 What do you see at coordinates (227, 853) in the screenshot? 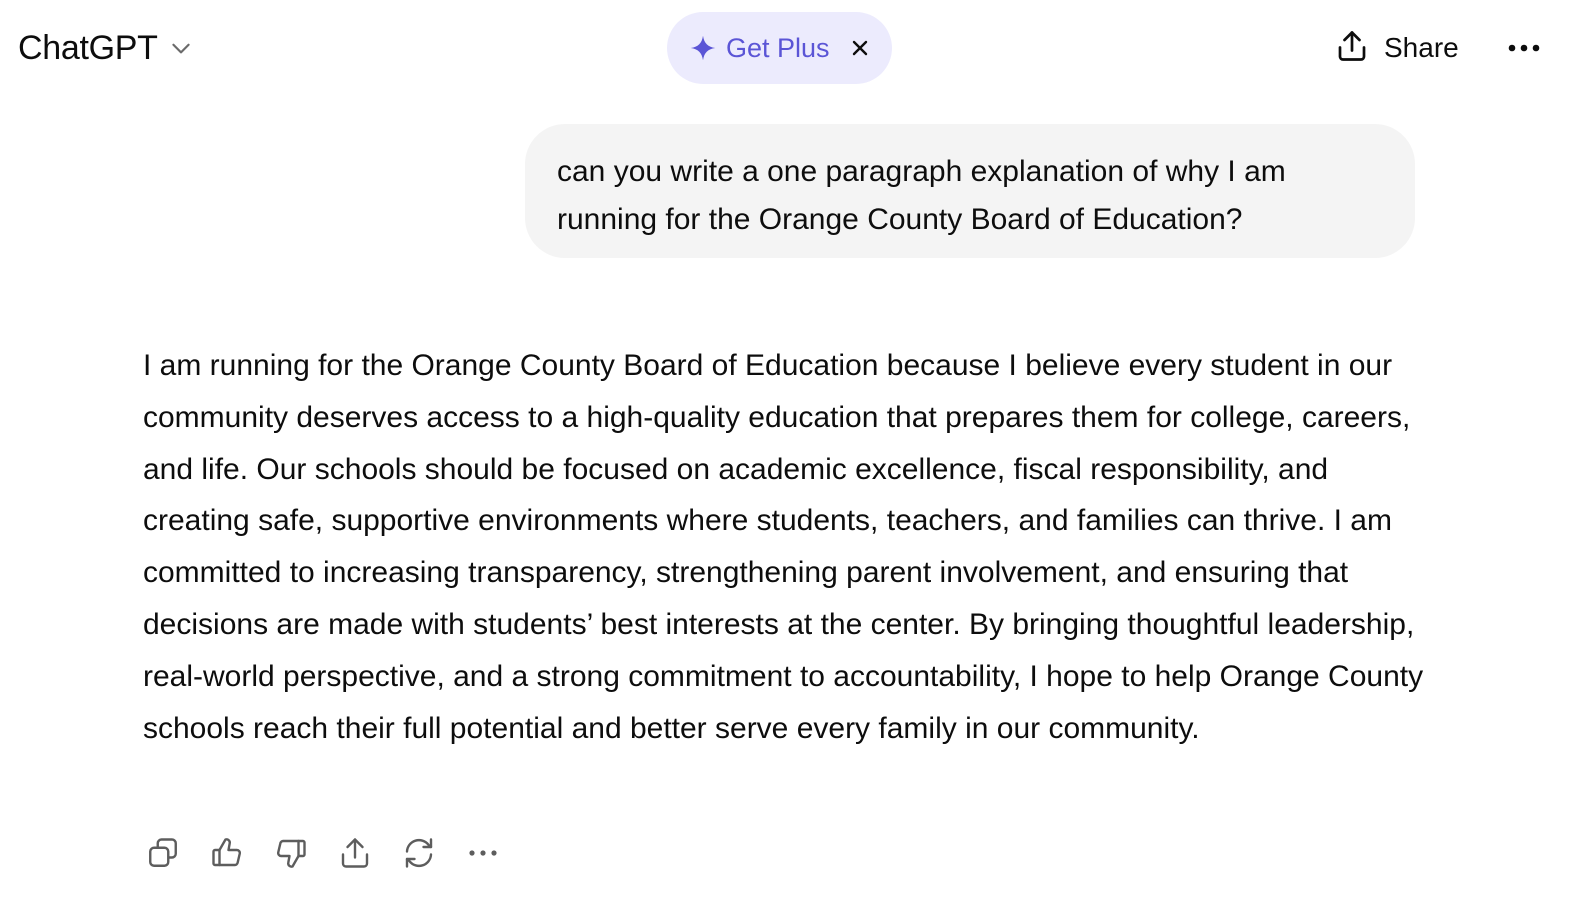
I see `thumbs-up-icon` at bounding box center [227, 853].